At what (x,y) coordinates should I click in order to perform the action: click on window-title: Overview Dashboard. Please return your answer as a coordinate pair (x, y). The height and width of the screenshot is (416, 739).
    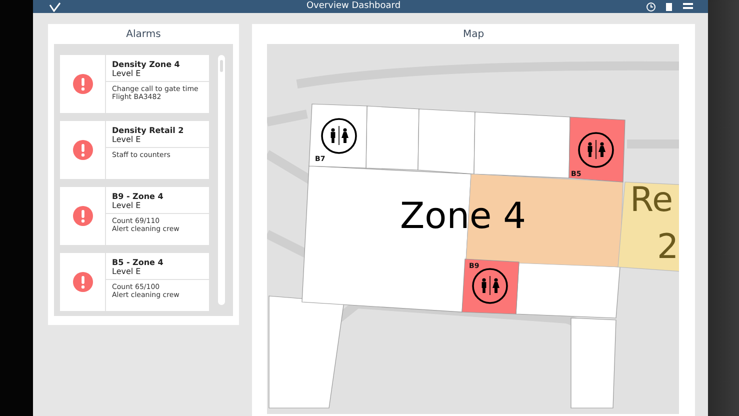
    Looking at the image, I should click on (353, 6).